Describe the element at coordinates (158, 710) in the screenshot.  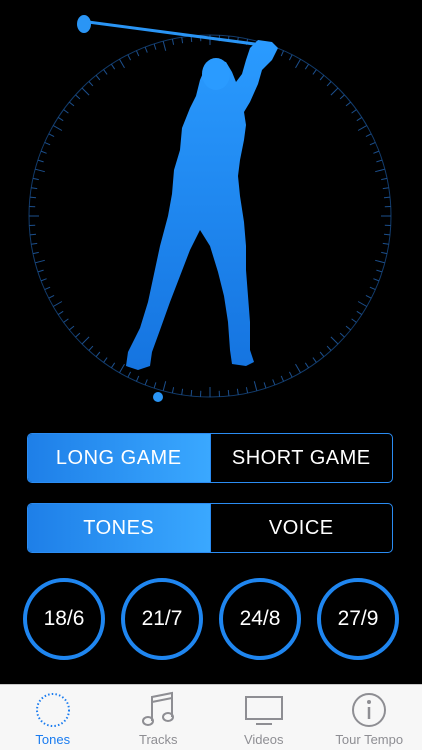
I see `music-note-icon` at that location.